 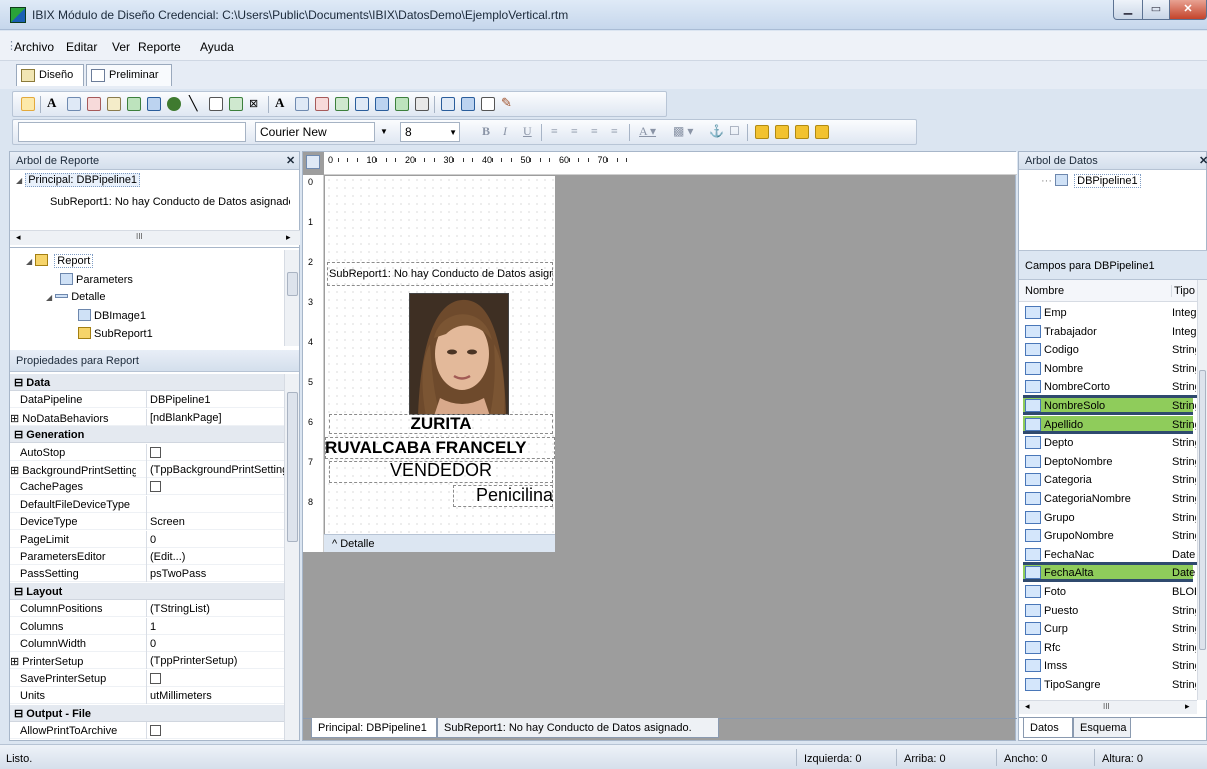 What do you see at coordinates (219, 574) in the screenshot?
I see `prop-value: psTwoPass` at bounding box center [219, 574].